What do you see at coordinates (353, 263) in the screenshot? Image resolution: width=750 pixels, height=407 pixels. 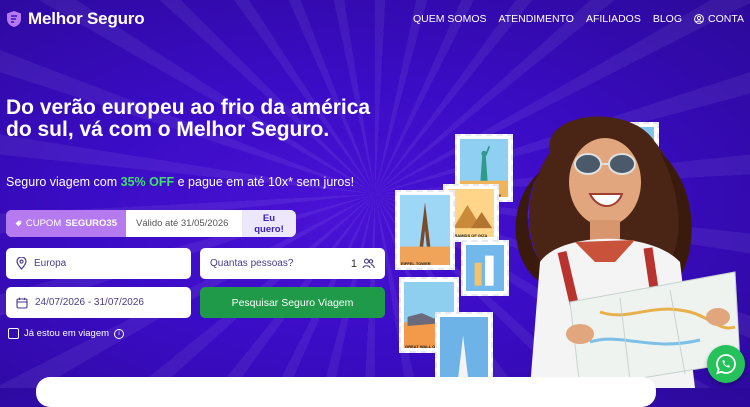 I see `people-count: 1` at bounding box center [353, 263].